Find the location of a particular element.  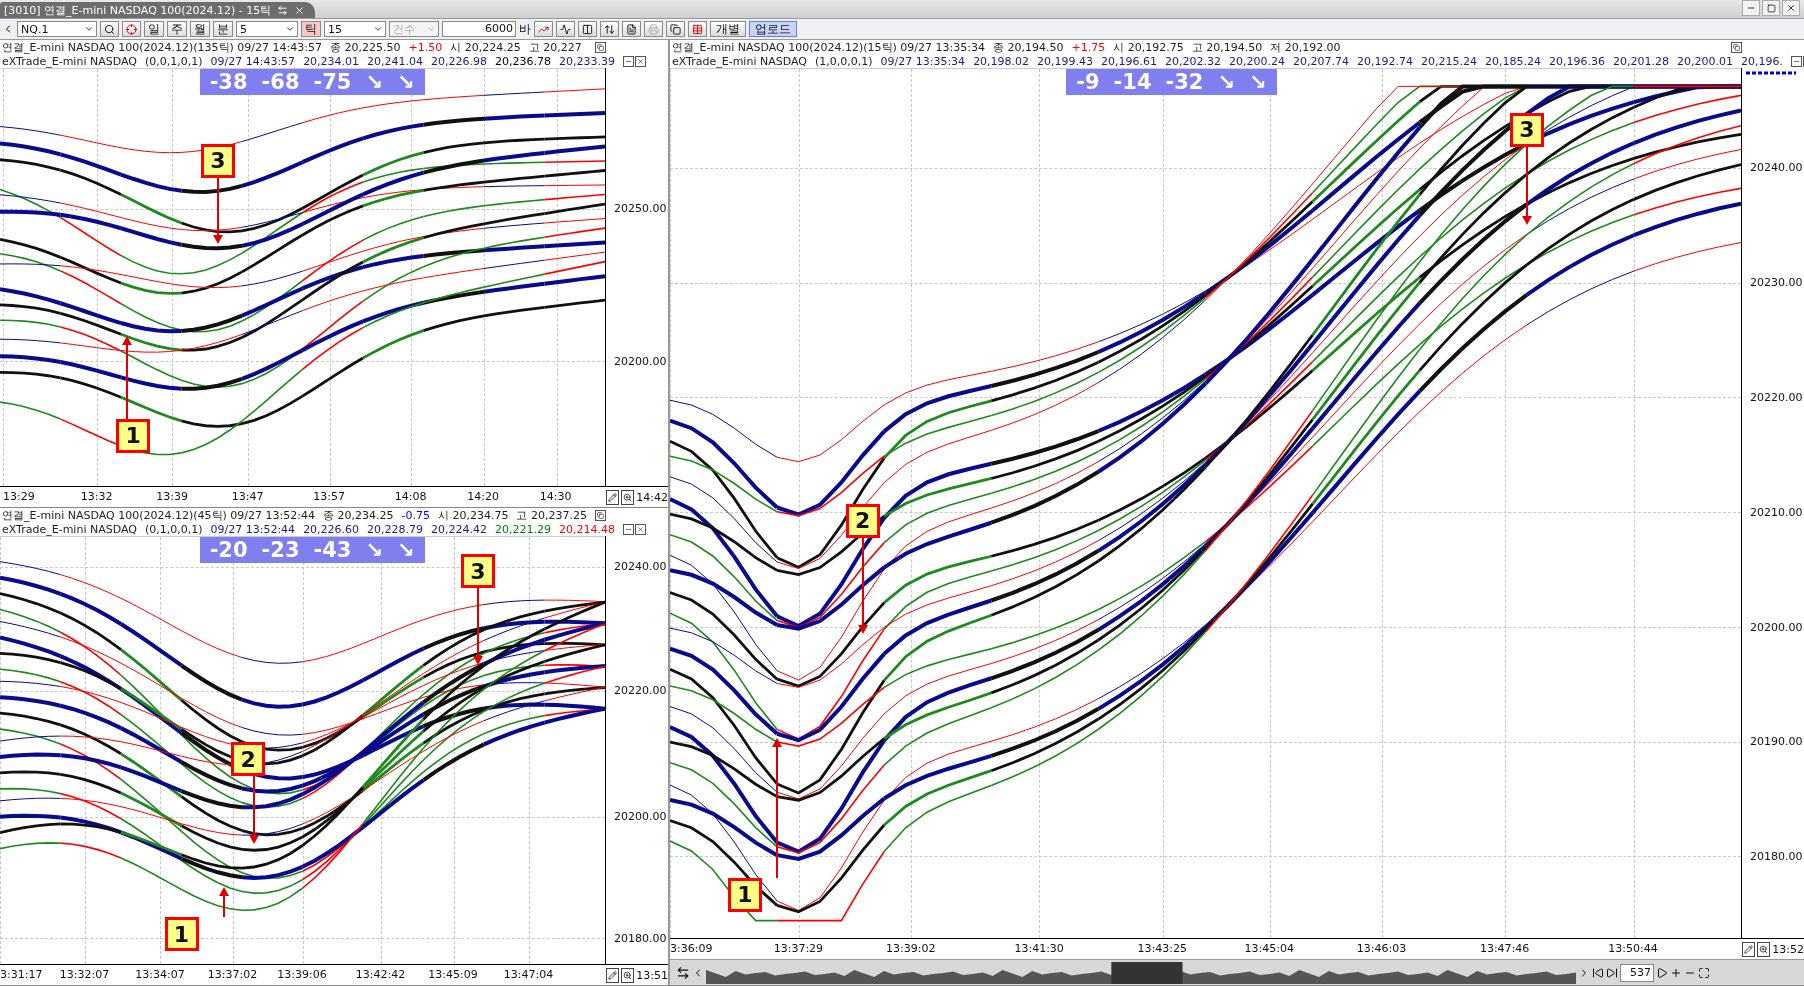

table-button is located at coordinates (697, 29).